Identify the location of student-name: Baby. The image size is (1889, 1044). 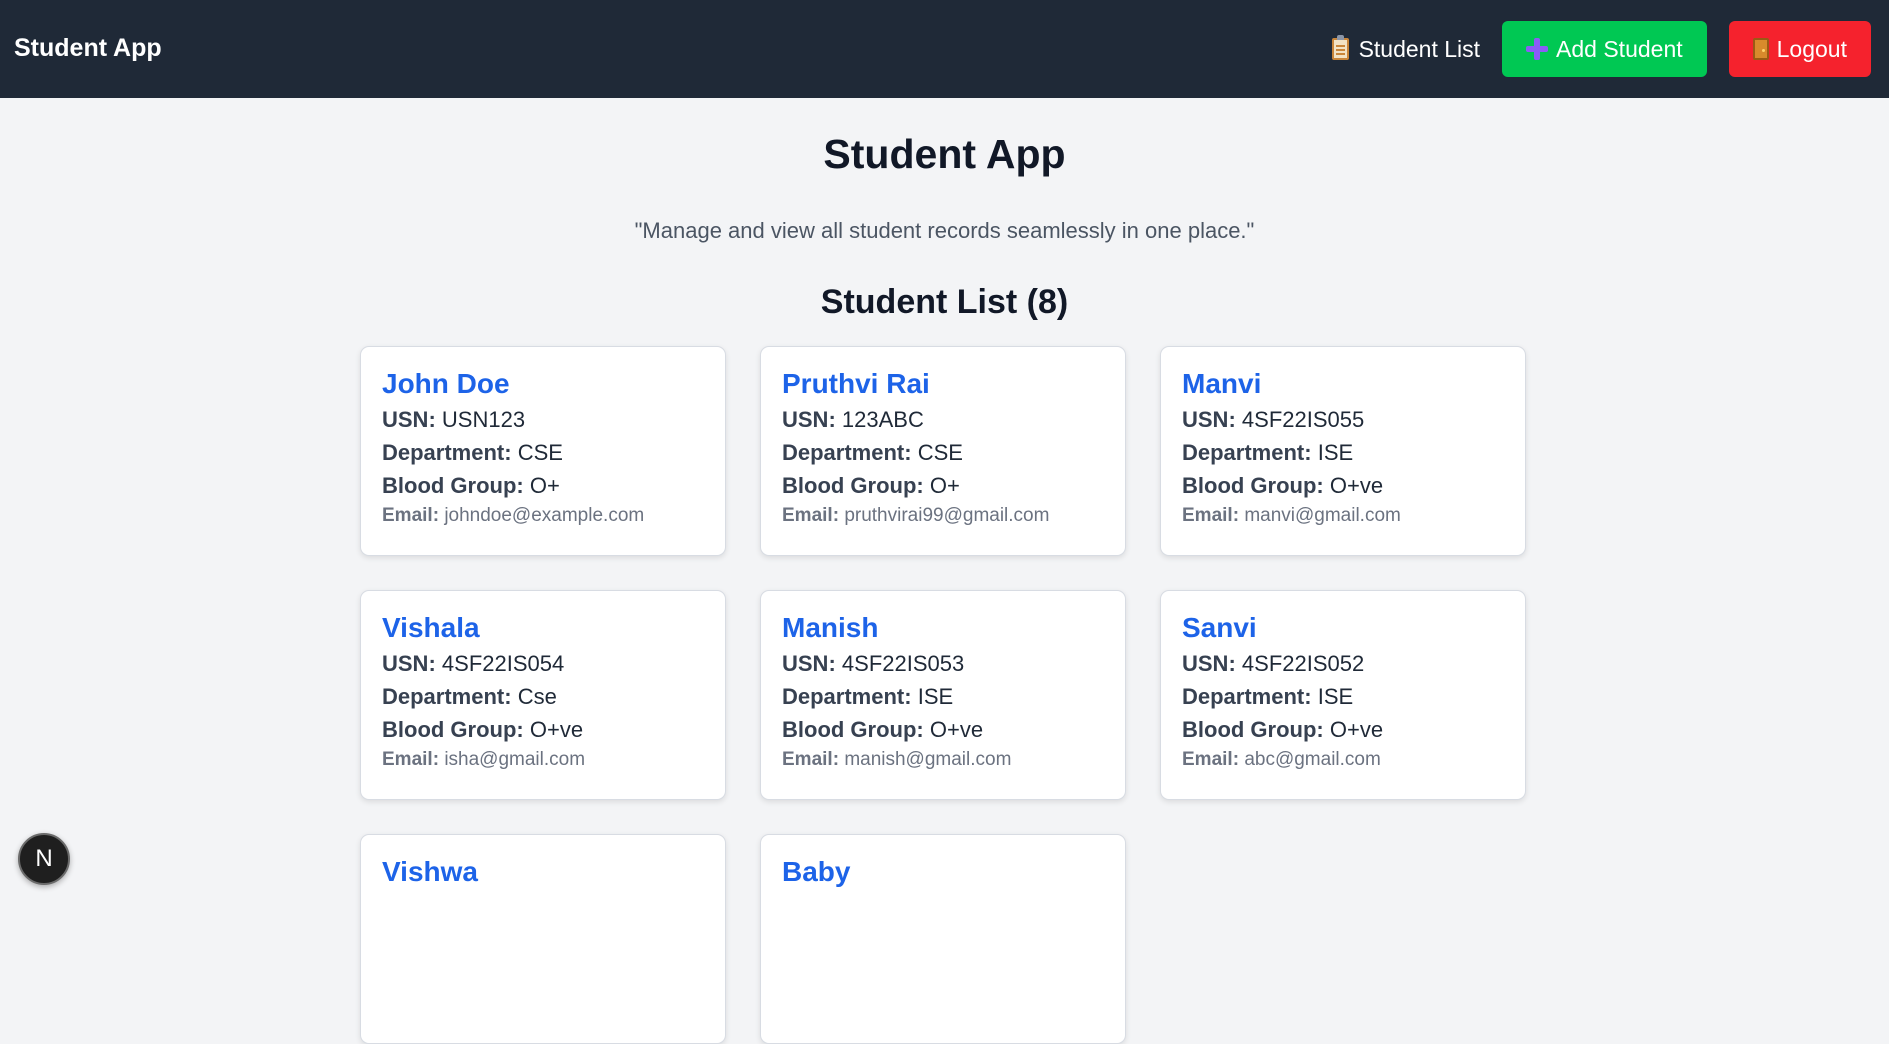
(816, 871).